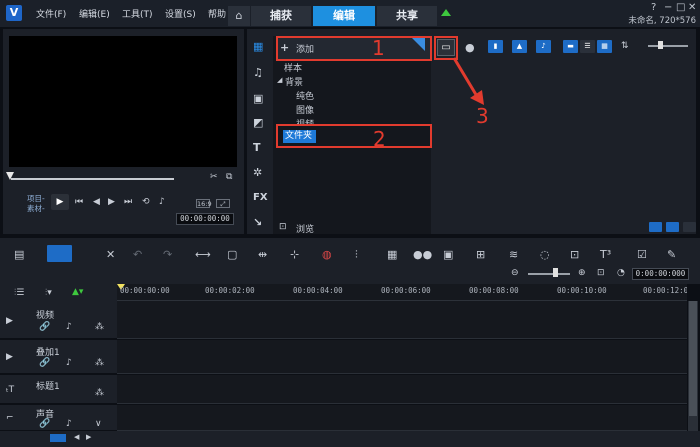 Image resolution: width=700 pixels, height=447 pixels. What do you see at coordinates (229, 177) in the screenshot?
I see `split-icon: ⧉` at bounding box center [229, 177].